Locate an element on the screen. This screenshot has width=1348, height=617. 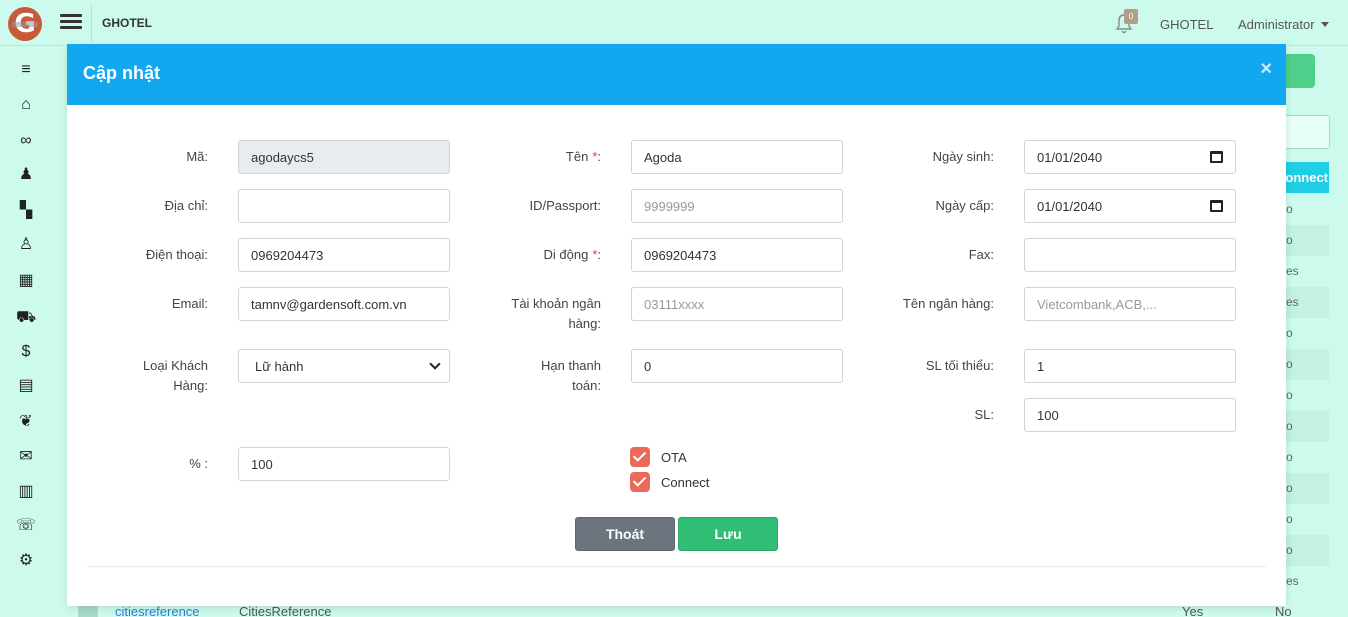
ma-input is located at coordinates (344, 157).